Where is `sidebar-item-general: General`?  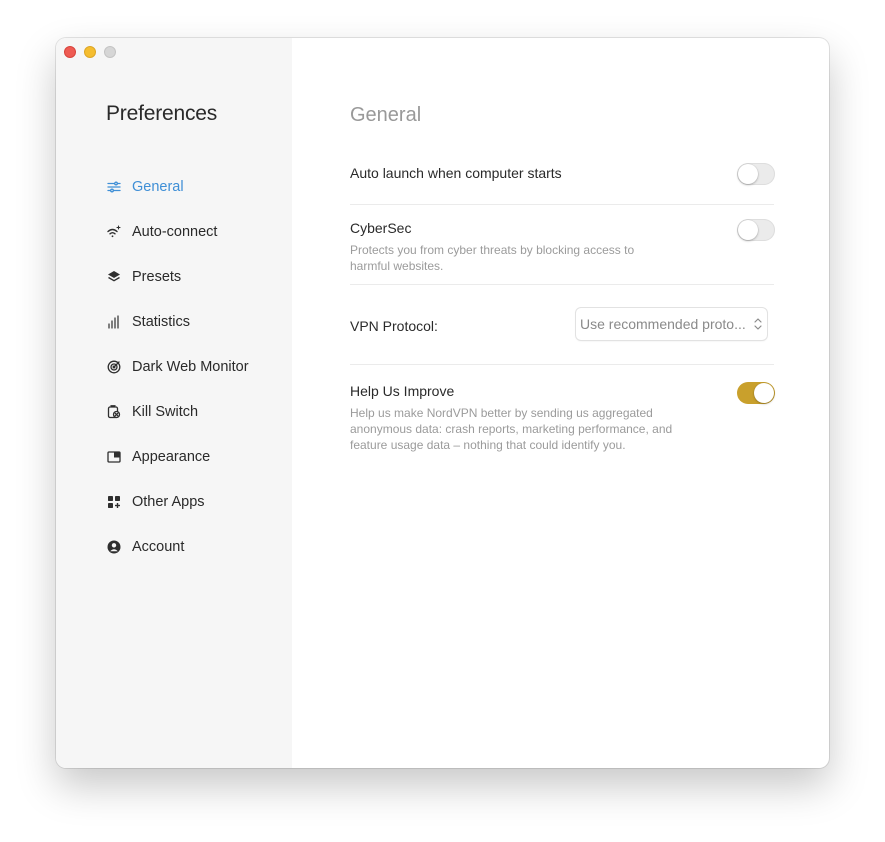
sidebar-item-general: General is located at coordinates (177, 186).